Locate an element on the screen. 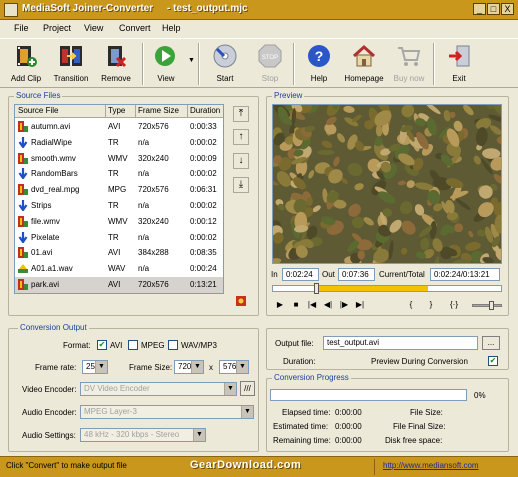 The height and width of the screenshot is (477, 518). menu-help: Help is located at coordinates (171, 28).